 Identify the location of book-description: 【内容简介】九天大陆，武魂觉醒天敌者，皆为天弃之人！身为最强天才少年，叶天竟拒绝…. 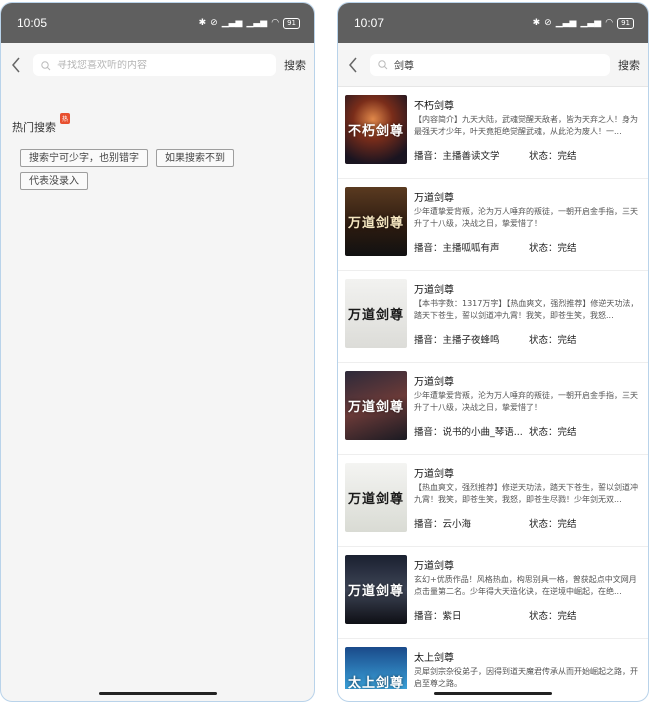
(526, 125).